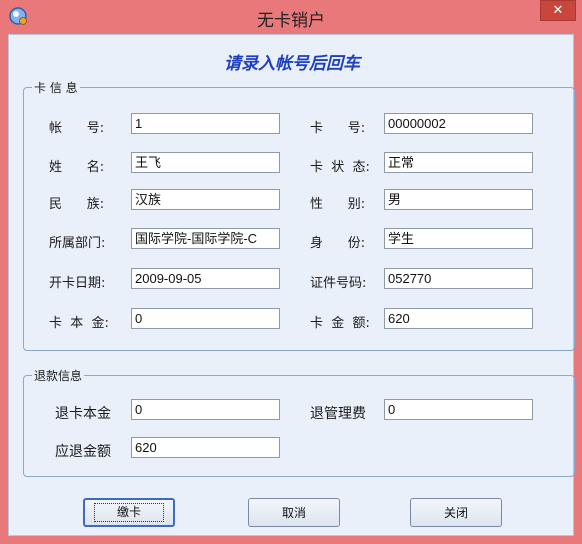 The height and width of the screenshot is (544, 582). What do you see at coordinates (340, 323) in the screenshot?
I see `card-balance-label: 卡 金 额:` at bounding box center [340, 323].